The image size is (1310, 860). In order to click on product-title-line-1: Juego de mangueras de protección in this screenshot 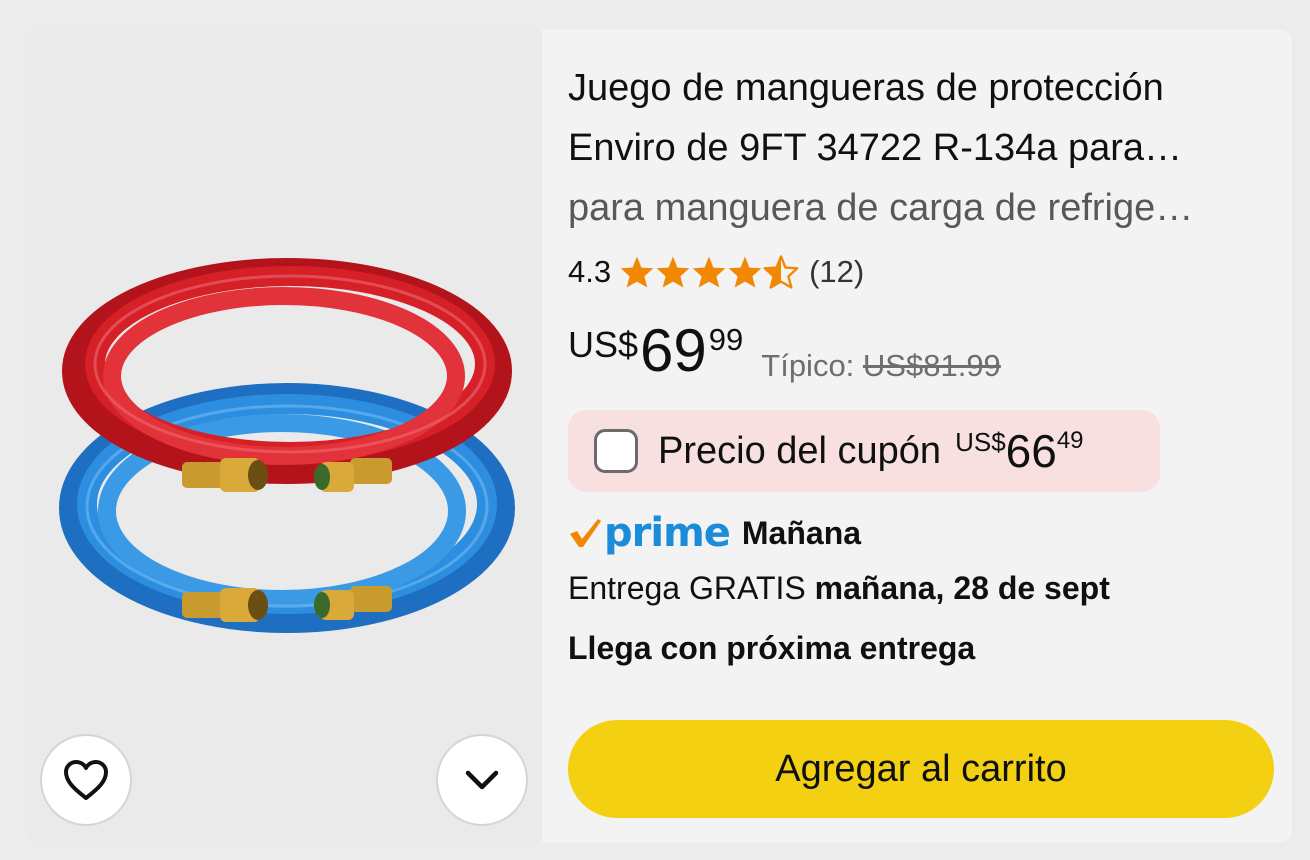, I will do `click(918, 88)`.